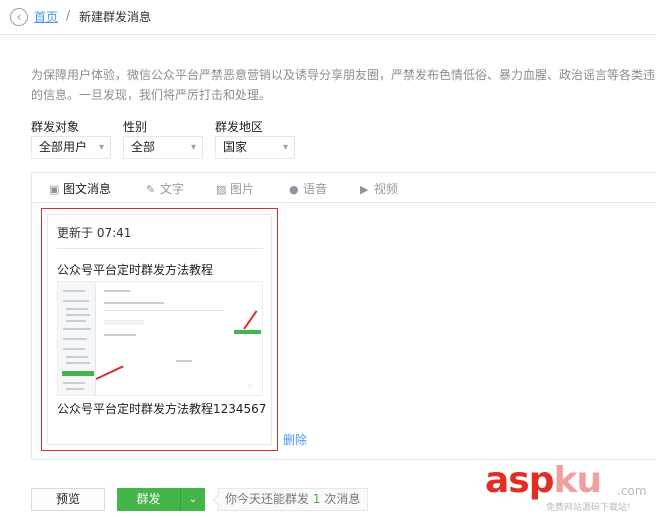 The width and height of the screenshot is (656, 517). What do you see at coordinates (255, 147) in the screenshot?
I see `region-select: 国家 ▾` at bounding box center [255, 147].